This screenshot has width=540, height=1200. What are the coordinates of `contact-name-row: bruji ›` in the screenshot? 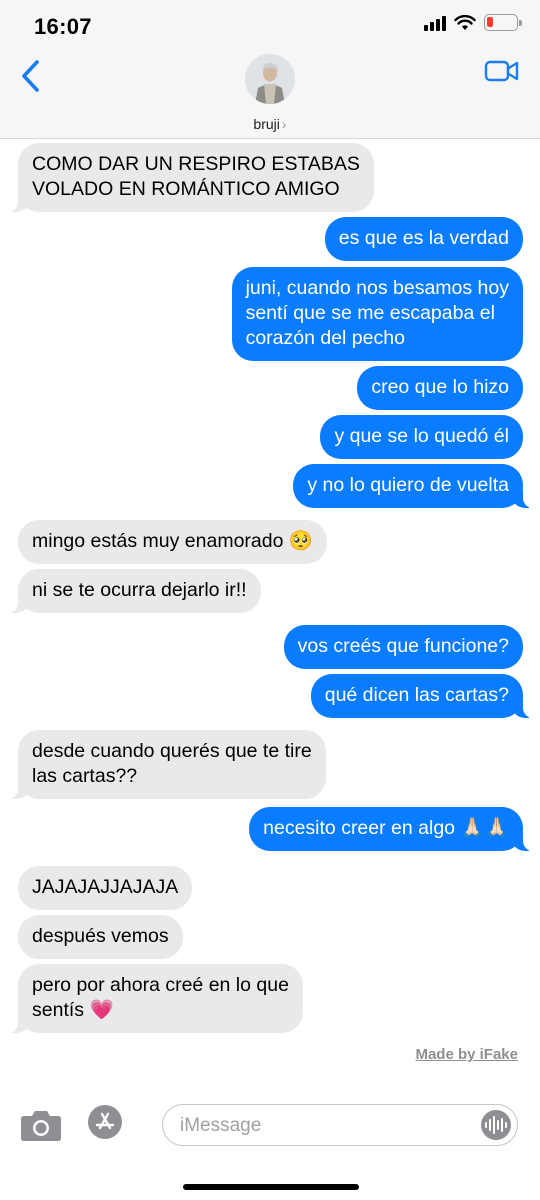 It's located at (270, 124).